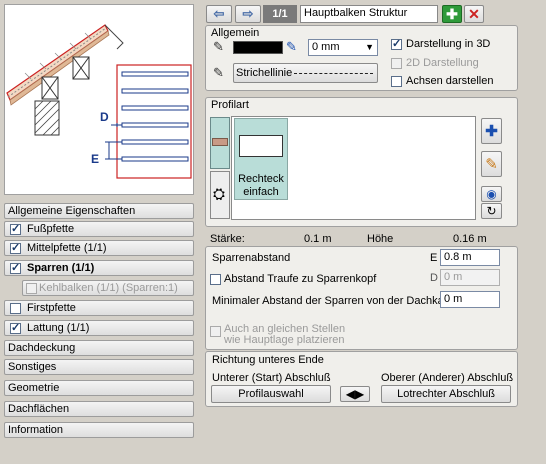 This screenshot has width=546, height=464. Describe the element at coordinates (434, 258) in the screenshot. I see `e-letter: E` at that location.